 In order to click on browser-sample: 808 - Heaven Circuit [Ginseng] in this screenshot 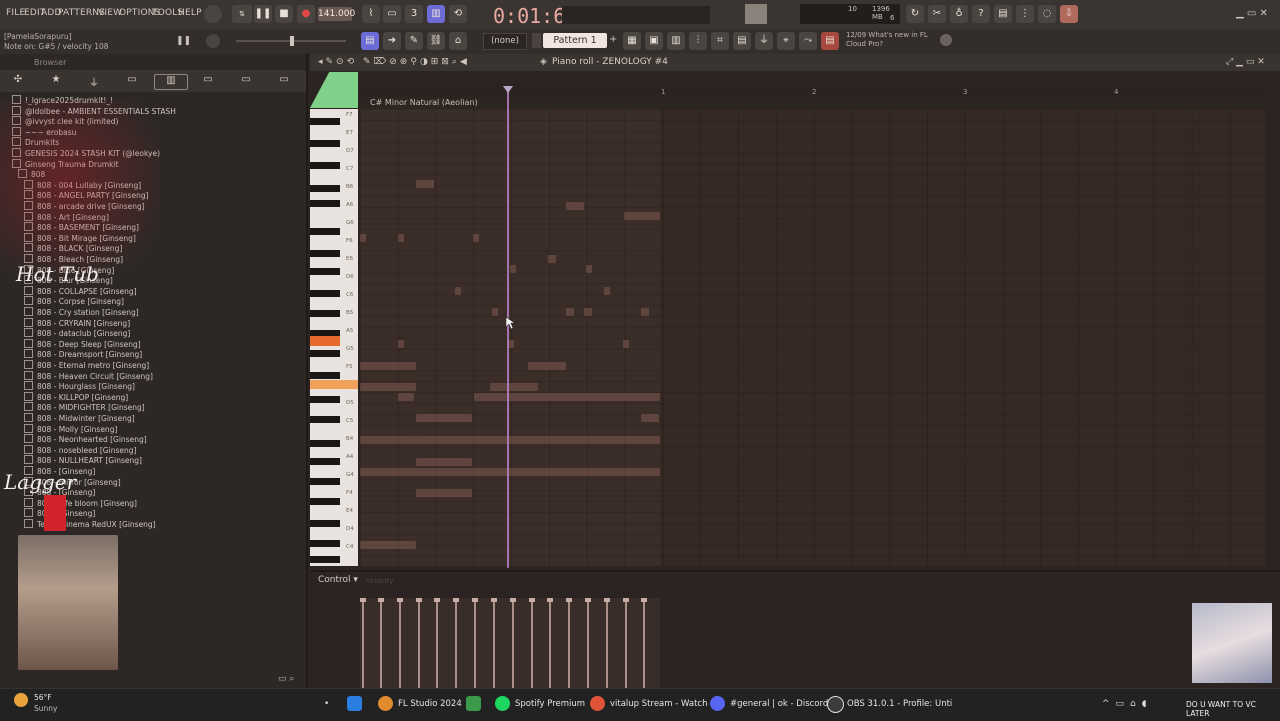, I will do `click(88, 375)`.